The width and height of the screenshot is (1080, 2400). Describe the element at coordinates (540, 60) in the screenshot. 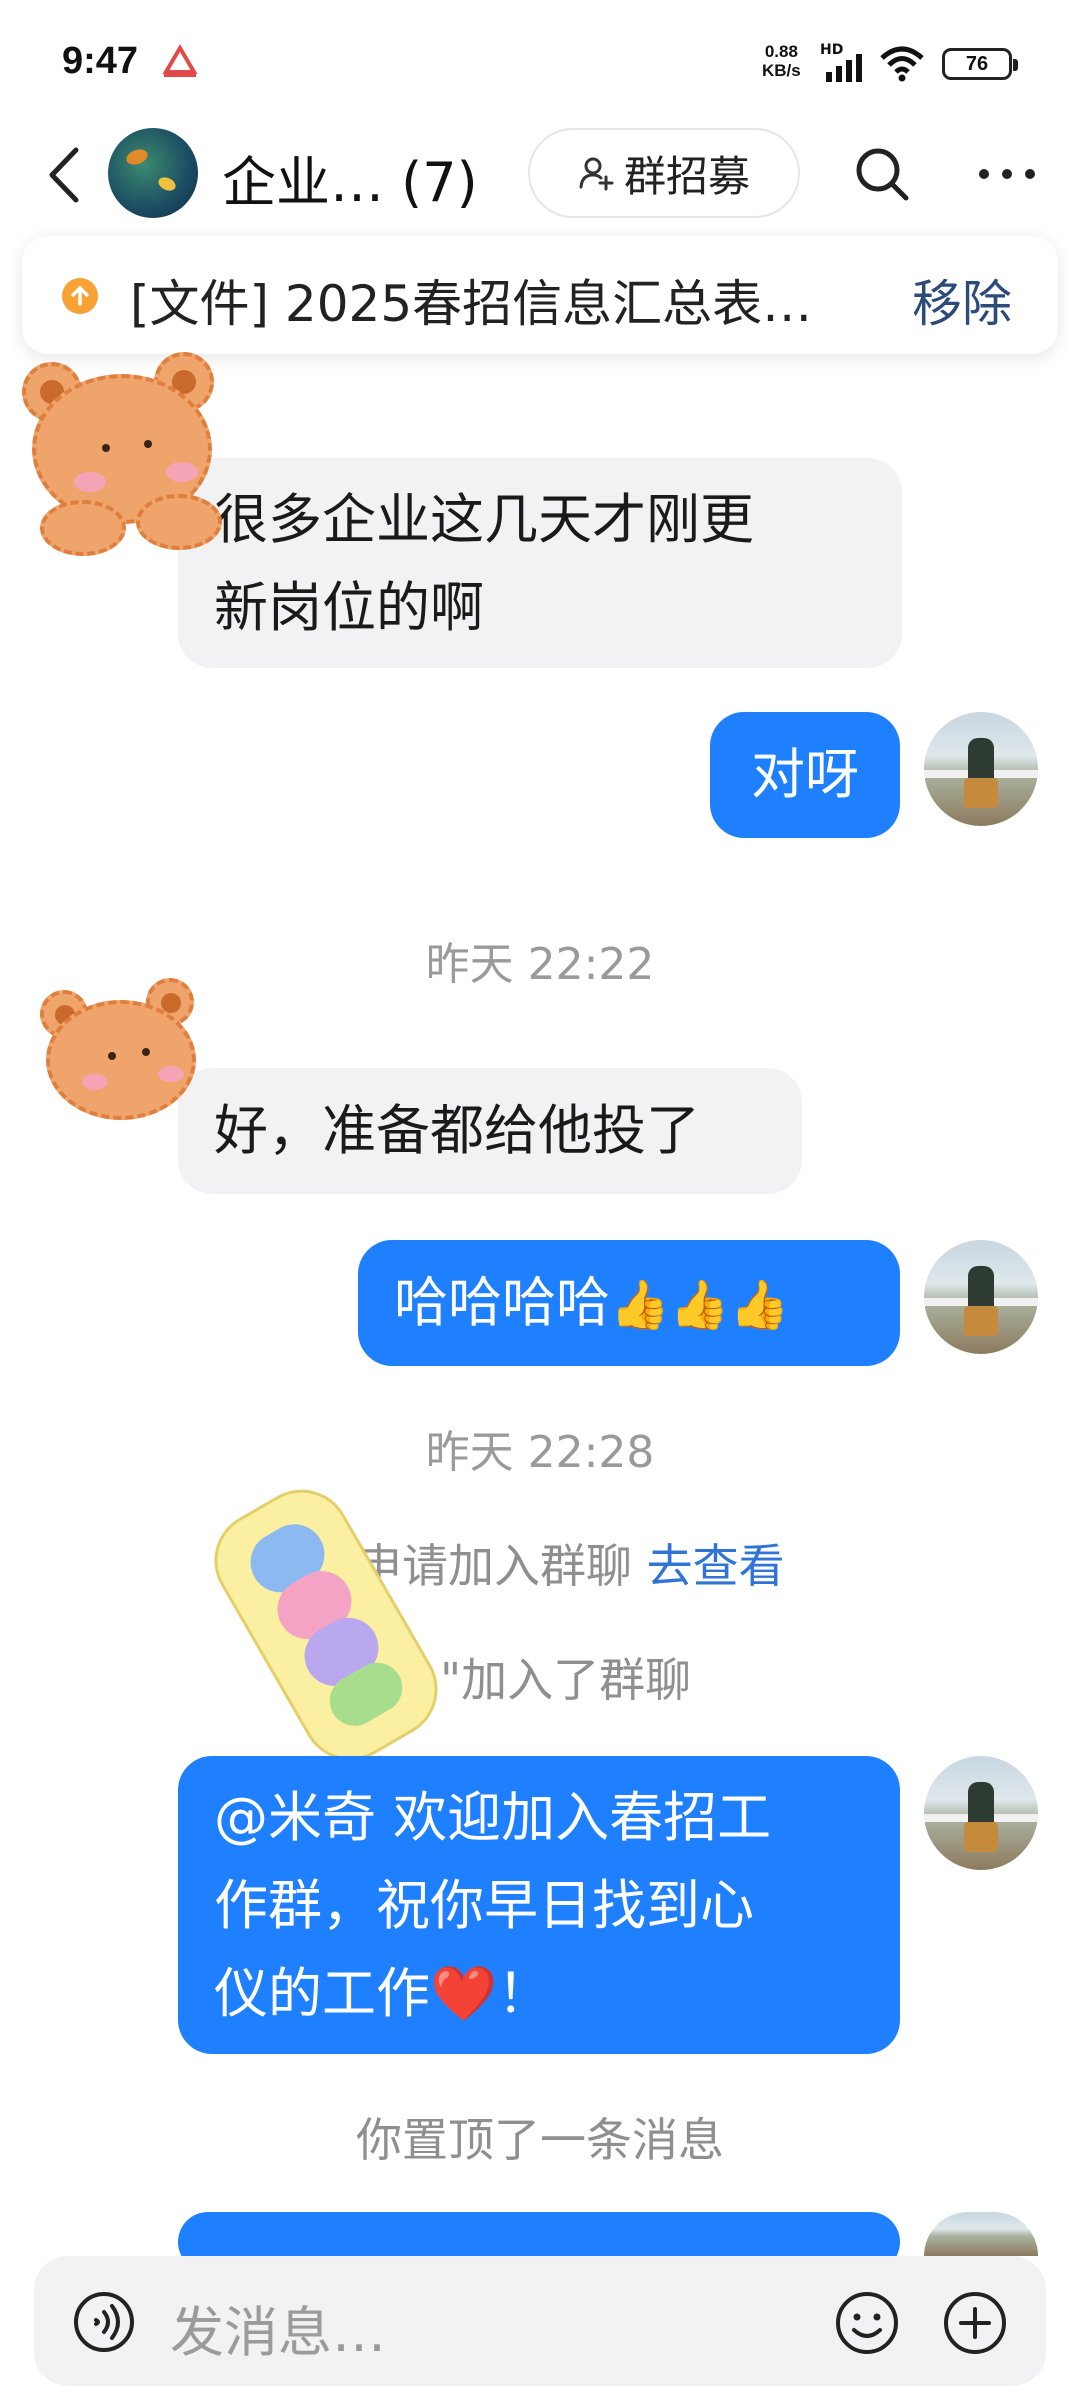

I see `status-bar: 9:47 0.88 KB/s HD 76` at that location.